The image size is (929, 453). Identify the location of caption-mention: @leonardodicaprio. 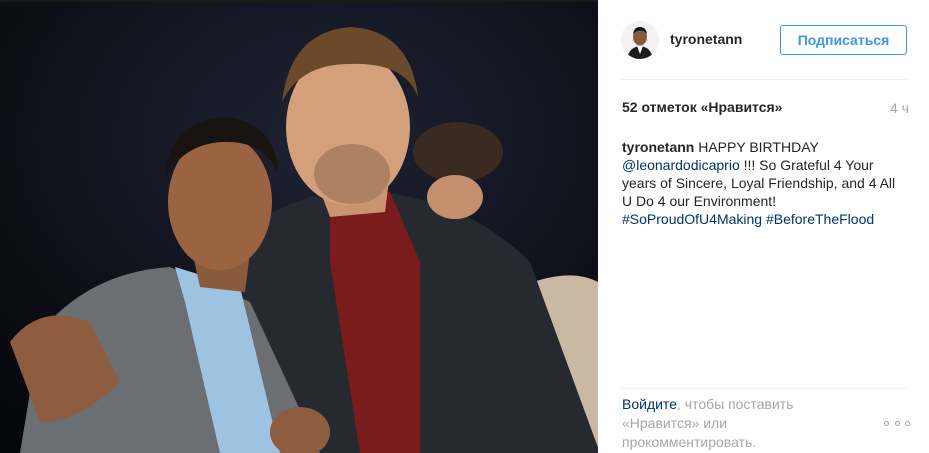
(681, 165).